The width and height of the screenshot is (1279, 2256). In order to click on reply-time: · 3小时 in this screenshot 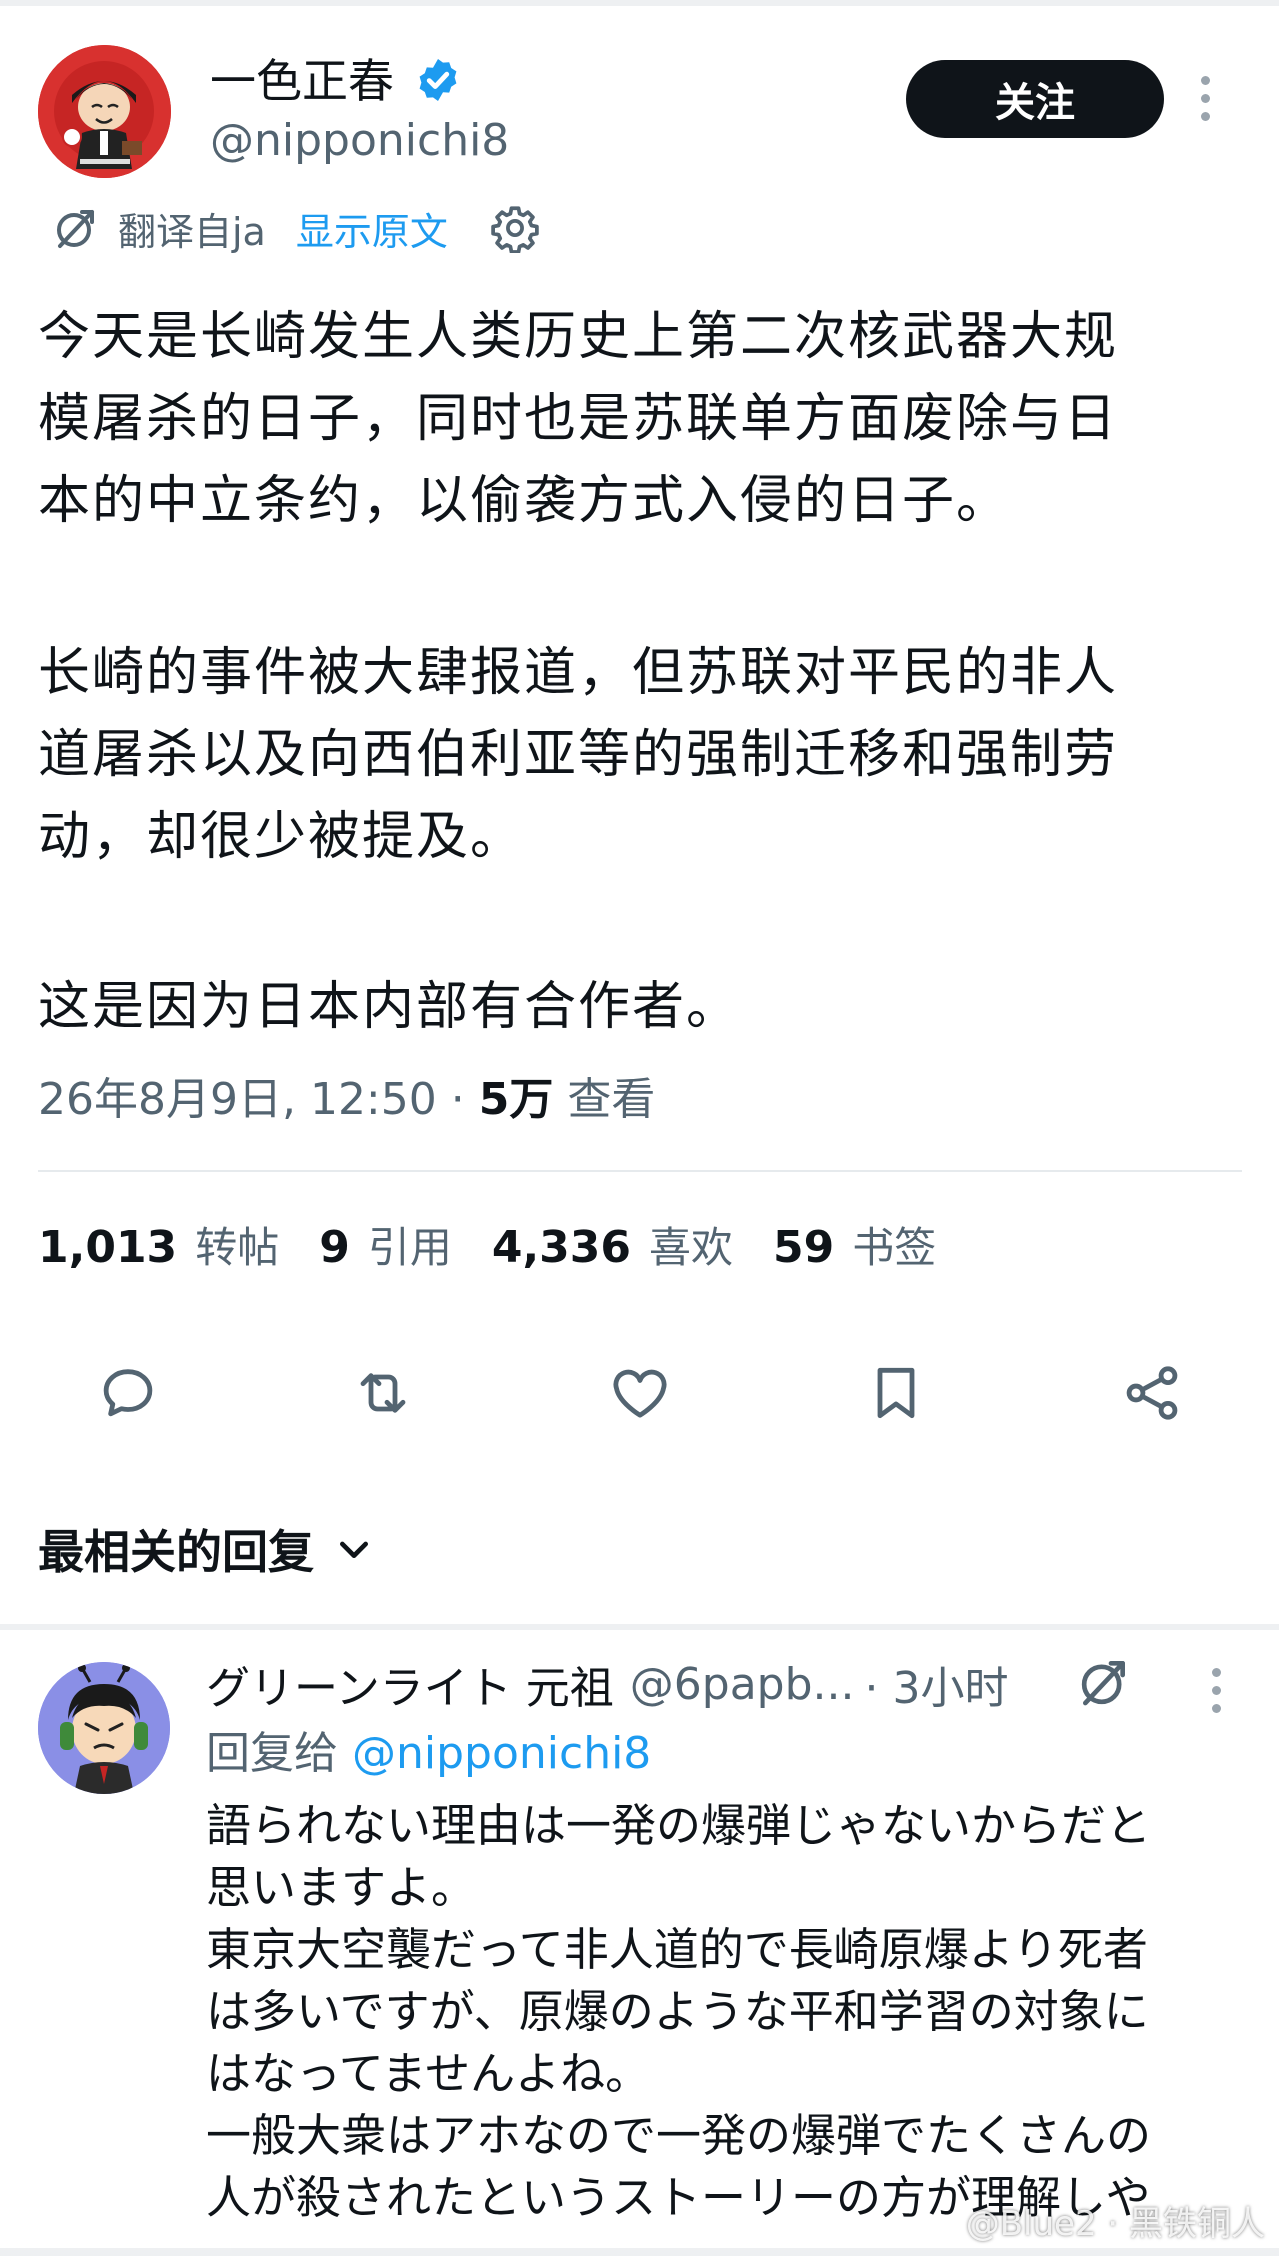, I will do `click(937, 1684)`.